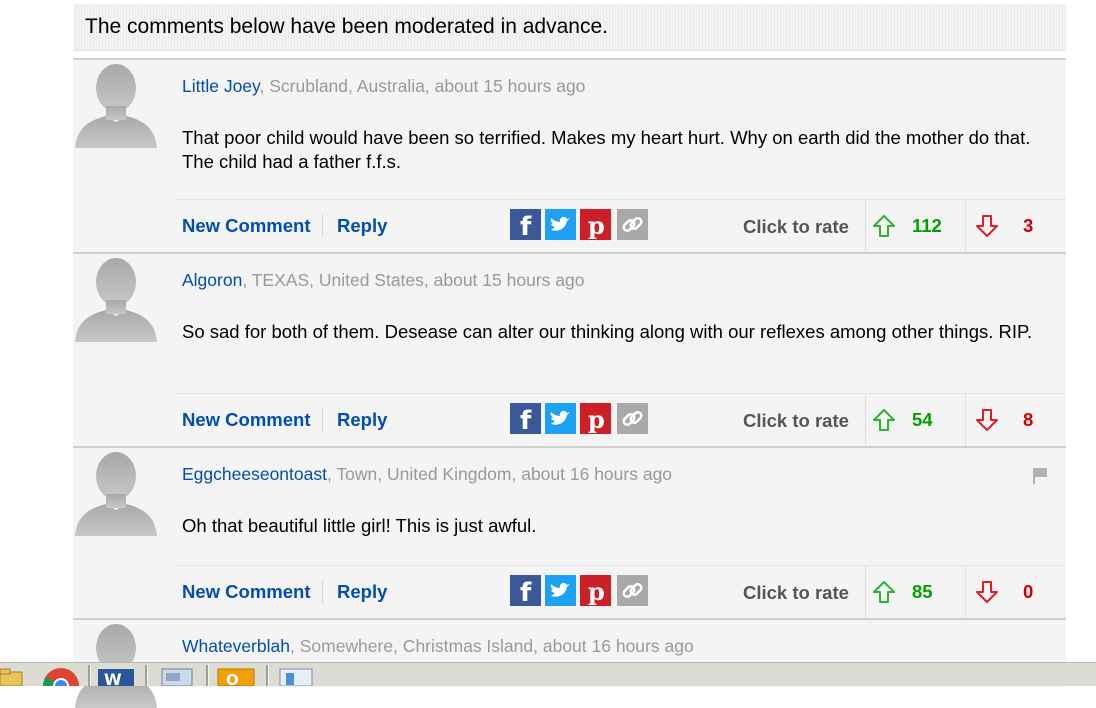  What do you see at coordinates (922, 591) in the screenshot?
I see `upvote-count: 85` at bounding box center [922, 591].